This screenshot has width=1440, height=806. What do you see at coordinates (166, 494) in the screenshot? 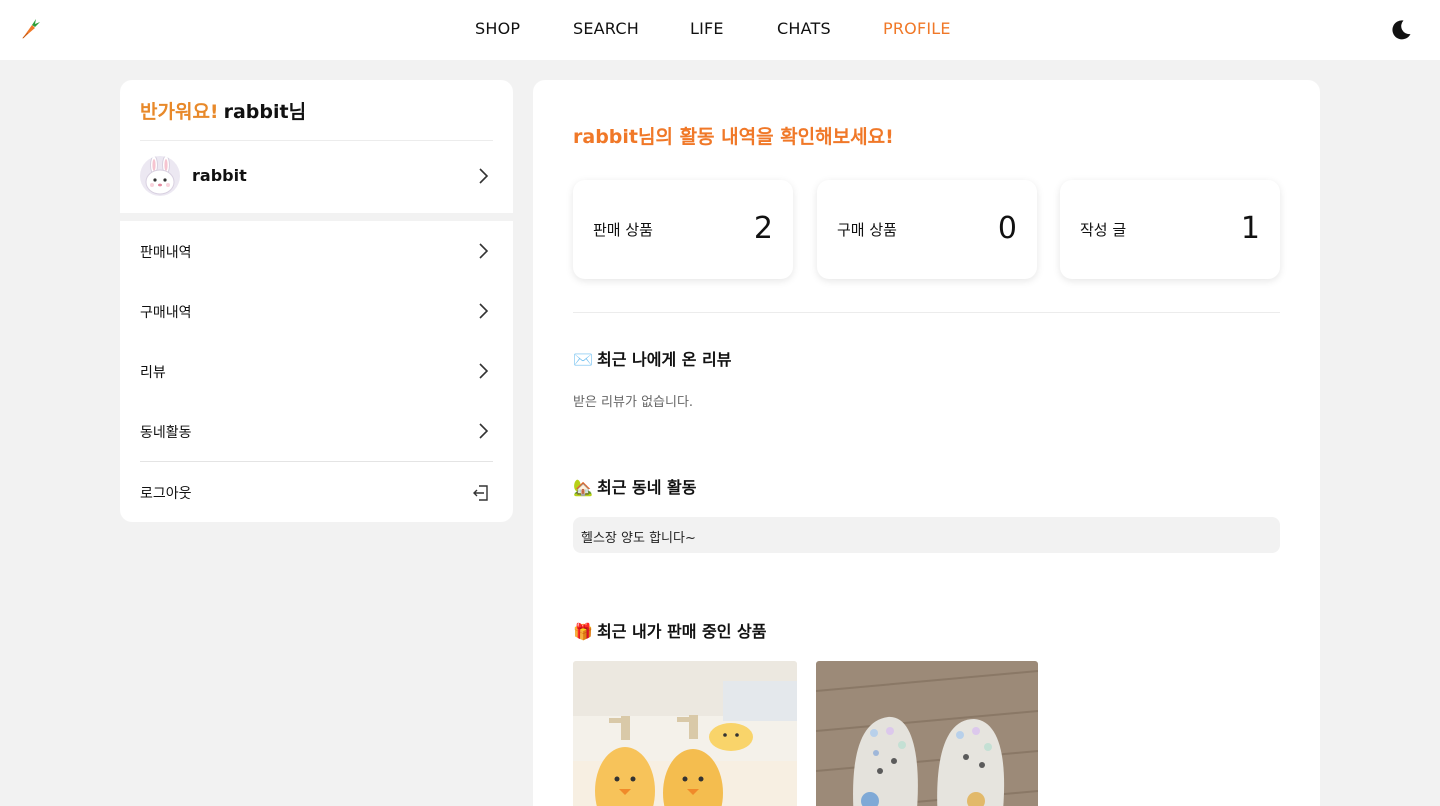
I see `logout-label: 로그아웃` at bounding box center [166, 494].